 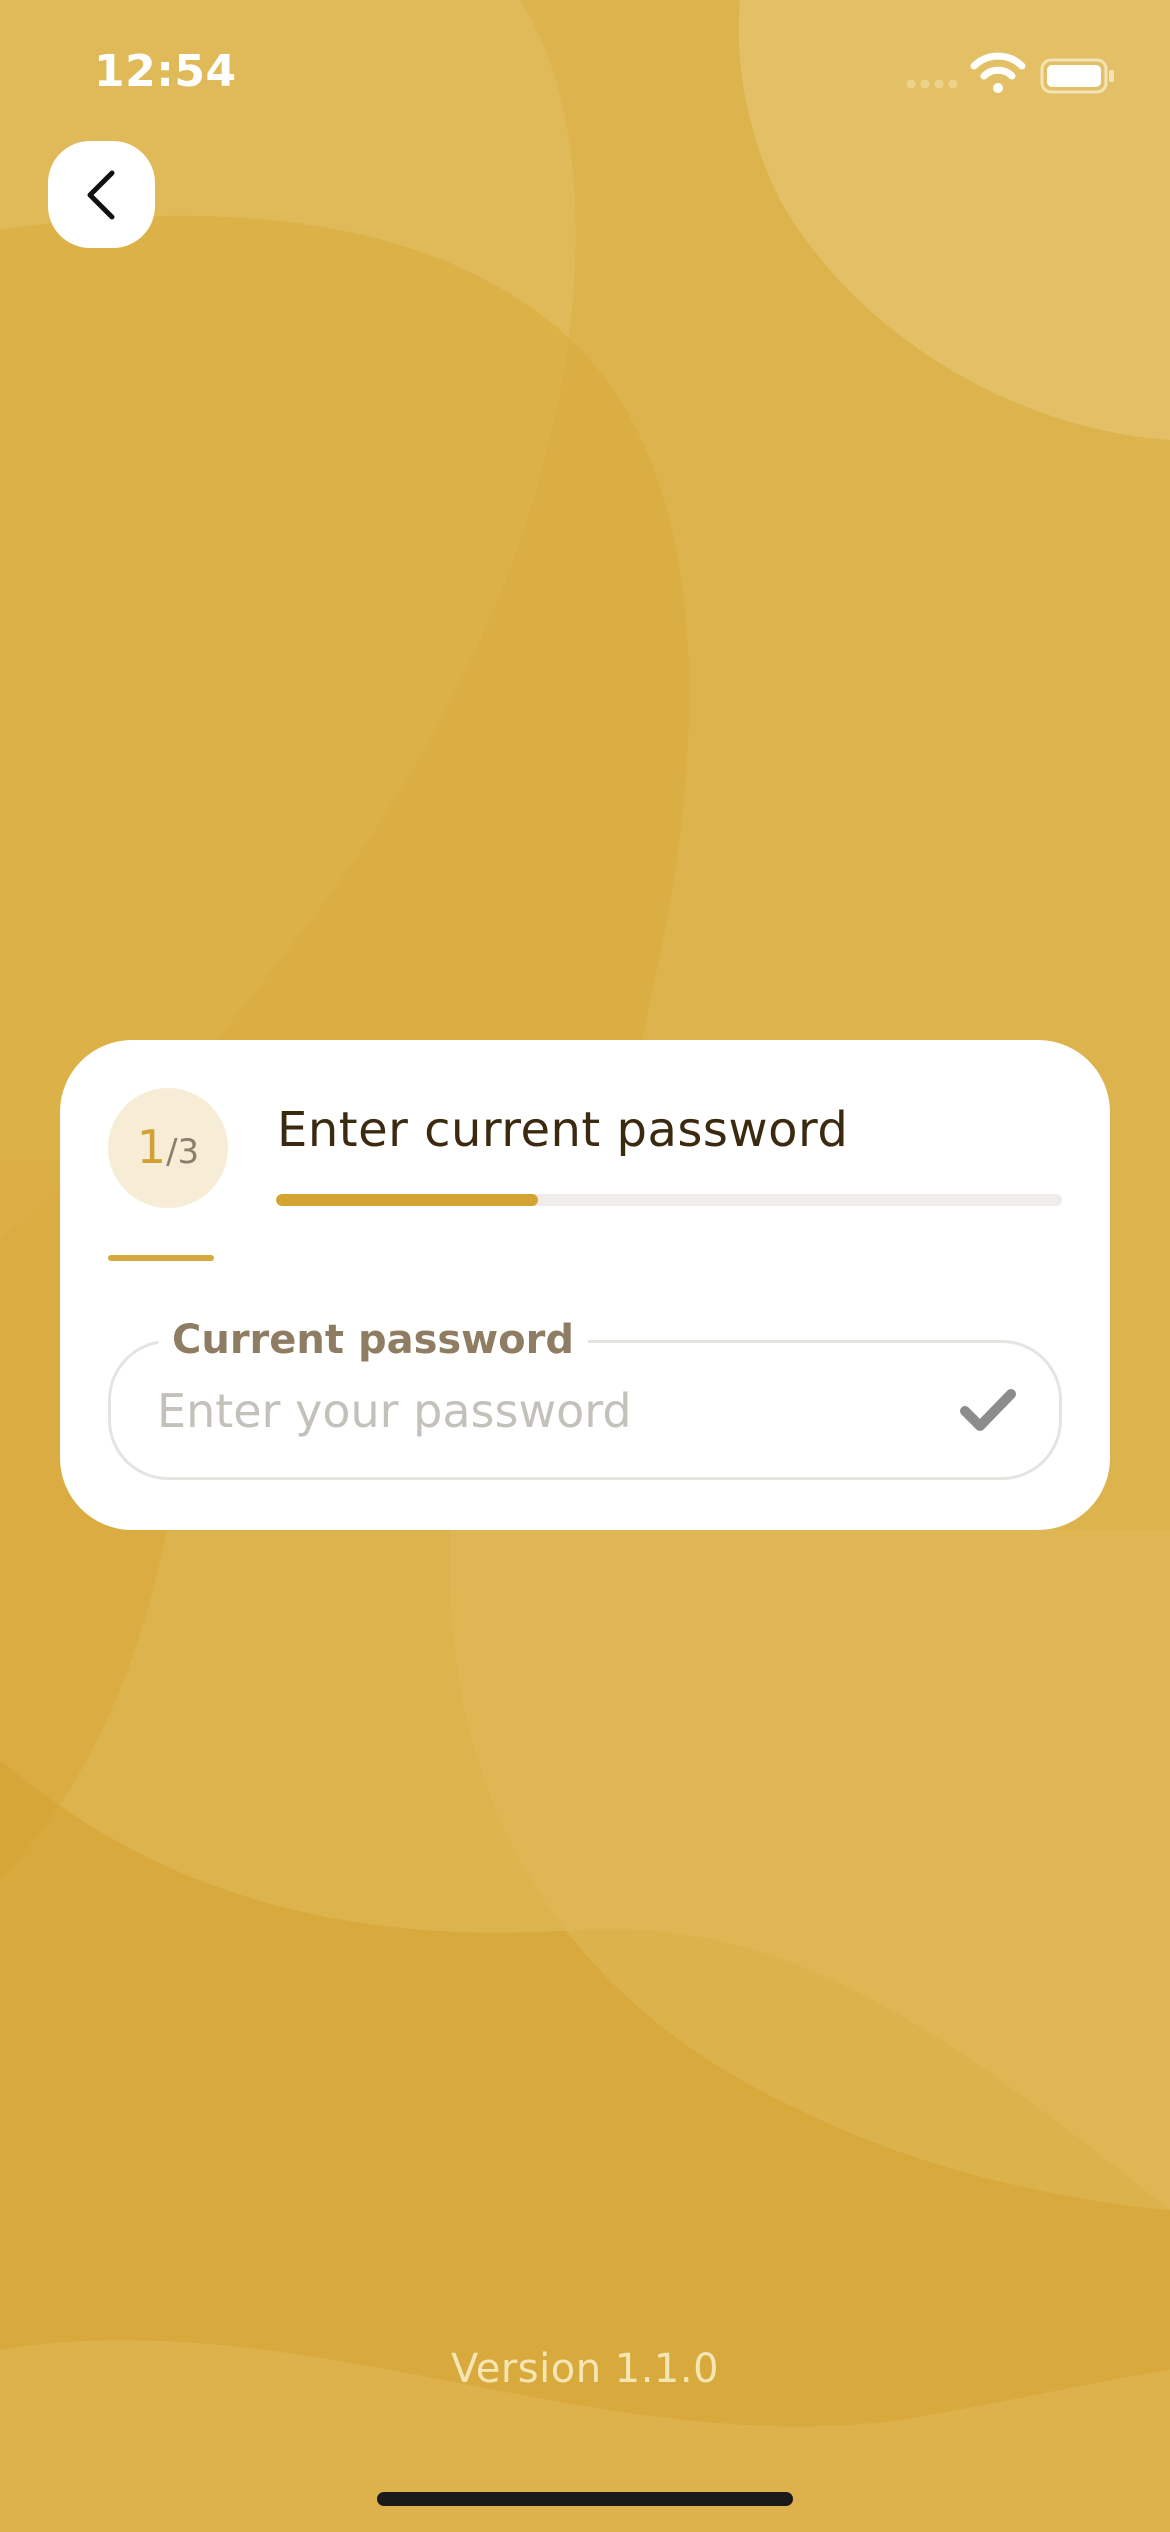 I want to click on current-password-input, so click(x=537, y=1411).